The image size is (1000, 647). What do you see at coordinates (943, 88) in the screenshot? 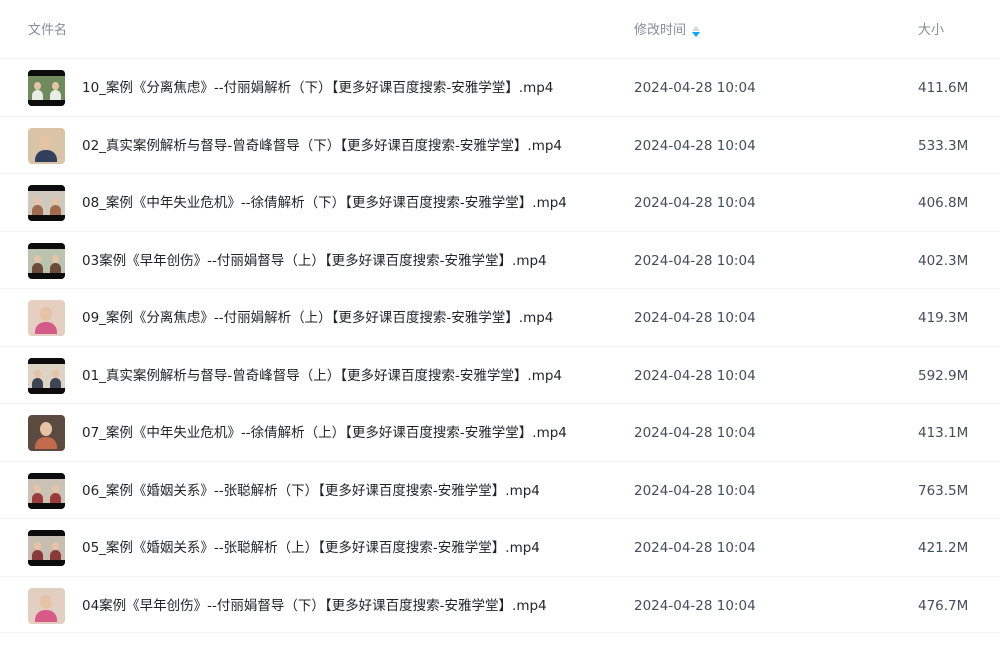
I see `file-size: 411.6M` at bounding box center [943, 88].